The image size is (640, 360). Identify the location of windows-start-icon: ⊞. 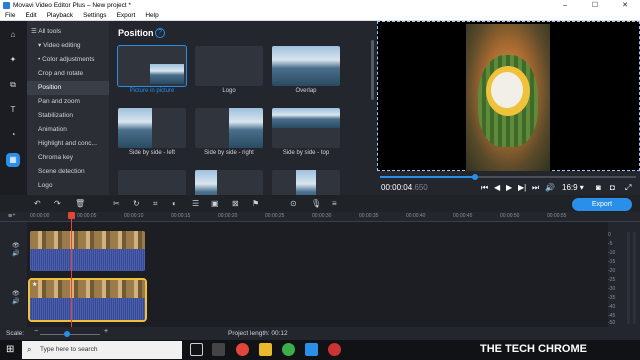
(11, 349).